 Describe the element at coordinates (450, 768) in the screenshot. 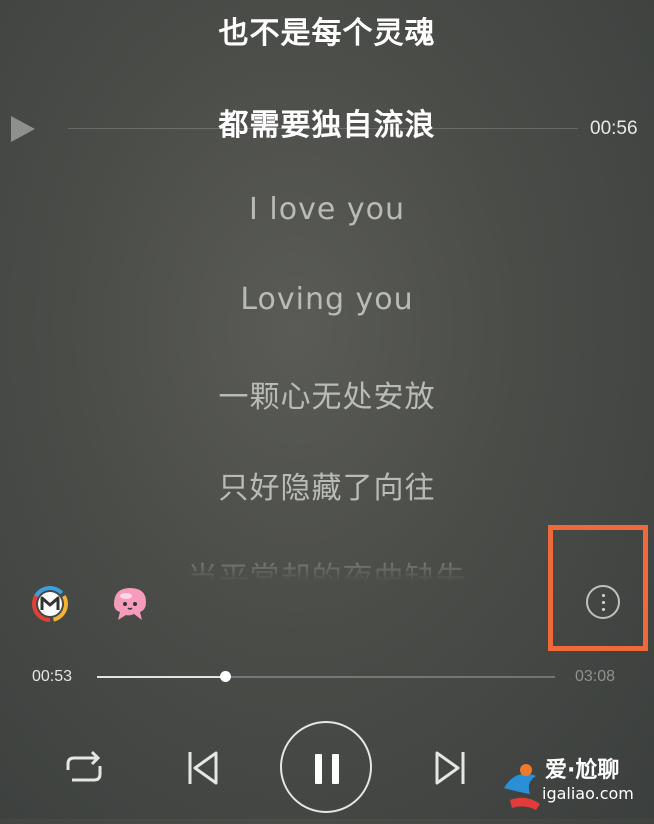

I see `skip-next-icon` at that location.